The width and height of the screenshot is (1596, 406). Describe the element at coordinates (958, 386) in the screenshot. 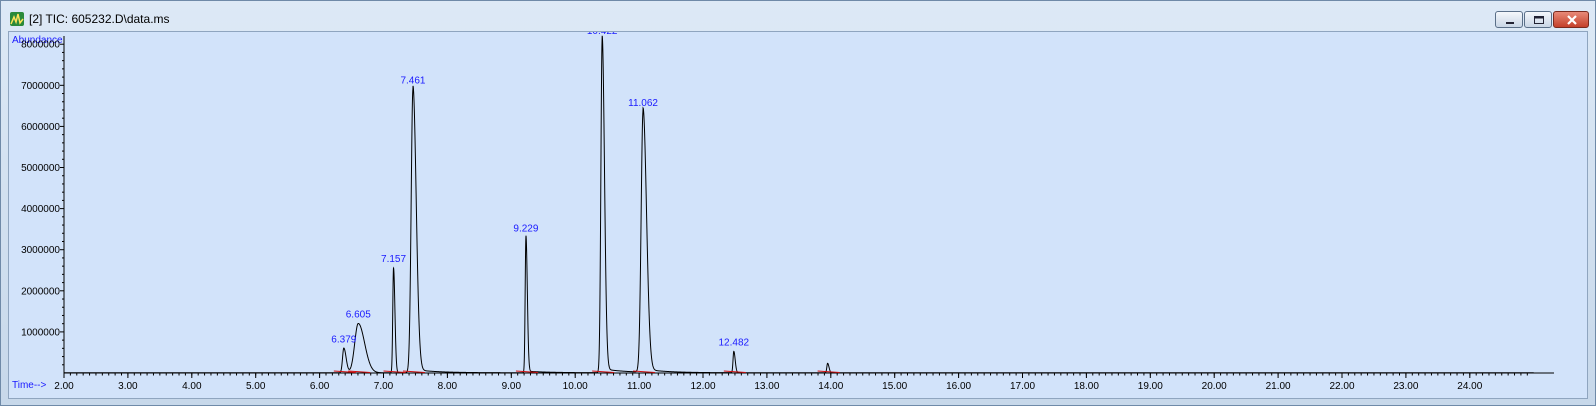

I see `x-tick-label: 16.00` at that location.